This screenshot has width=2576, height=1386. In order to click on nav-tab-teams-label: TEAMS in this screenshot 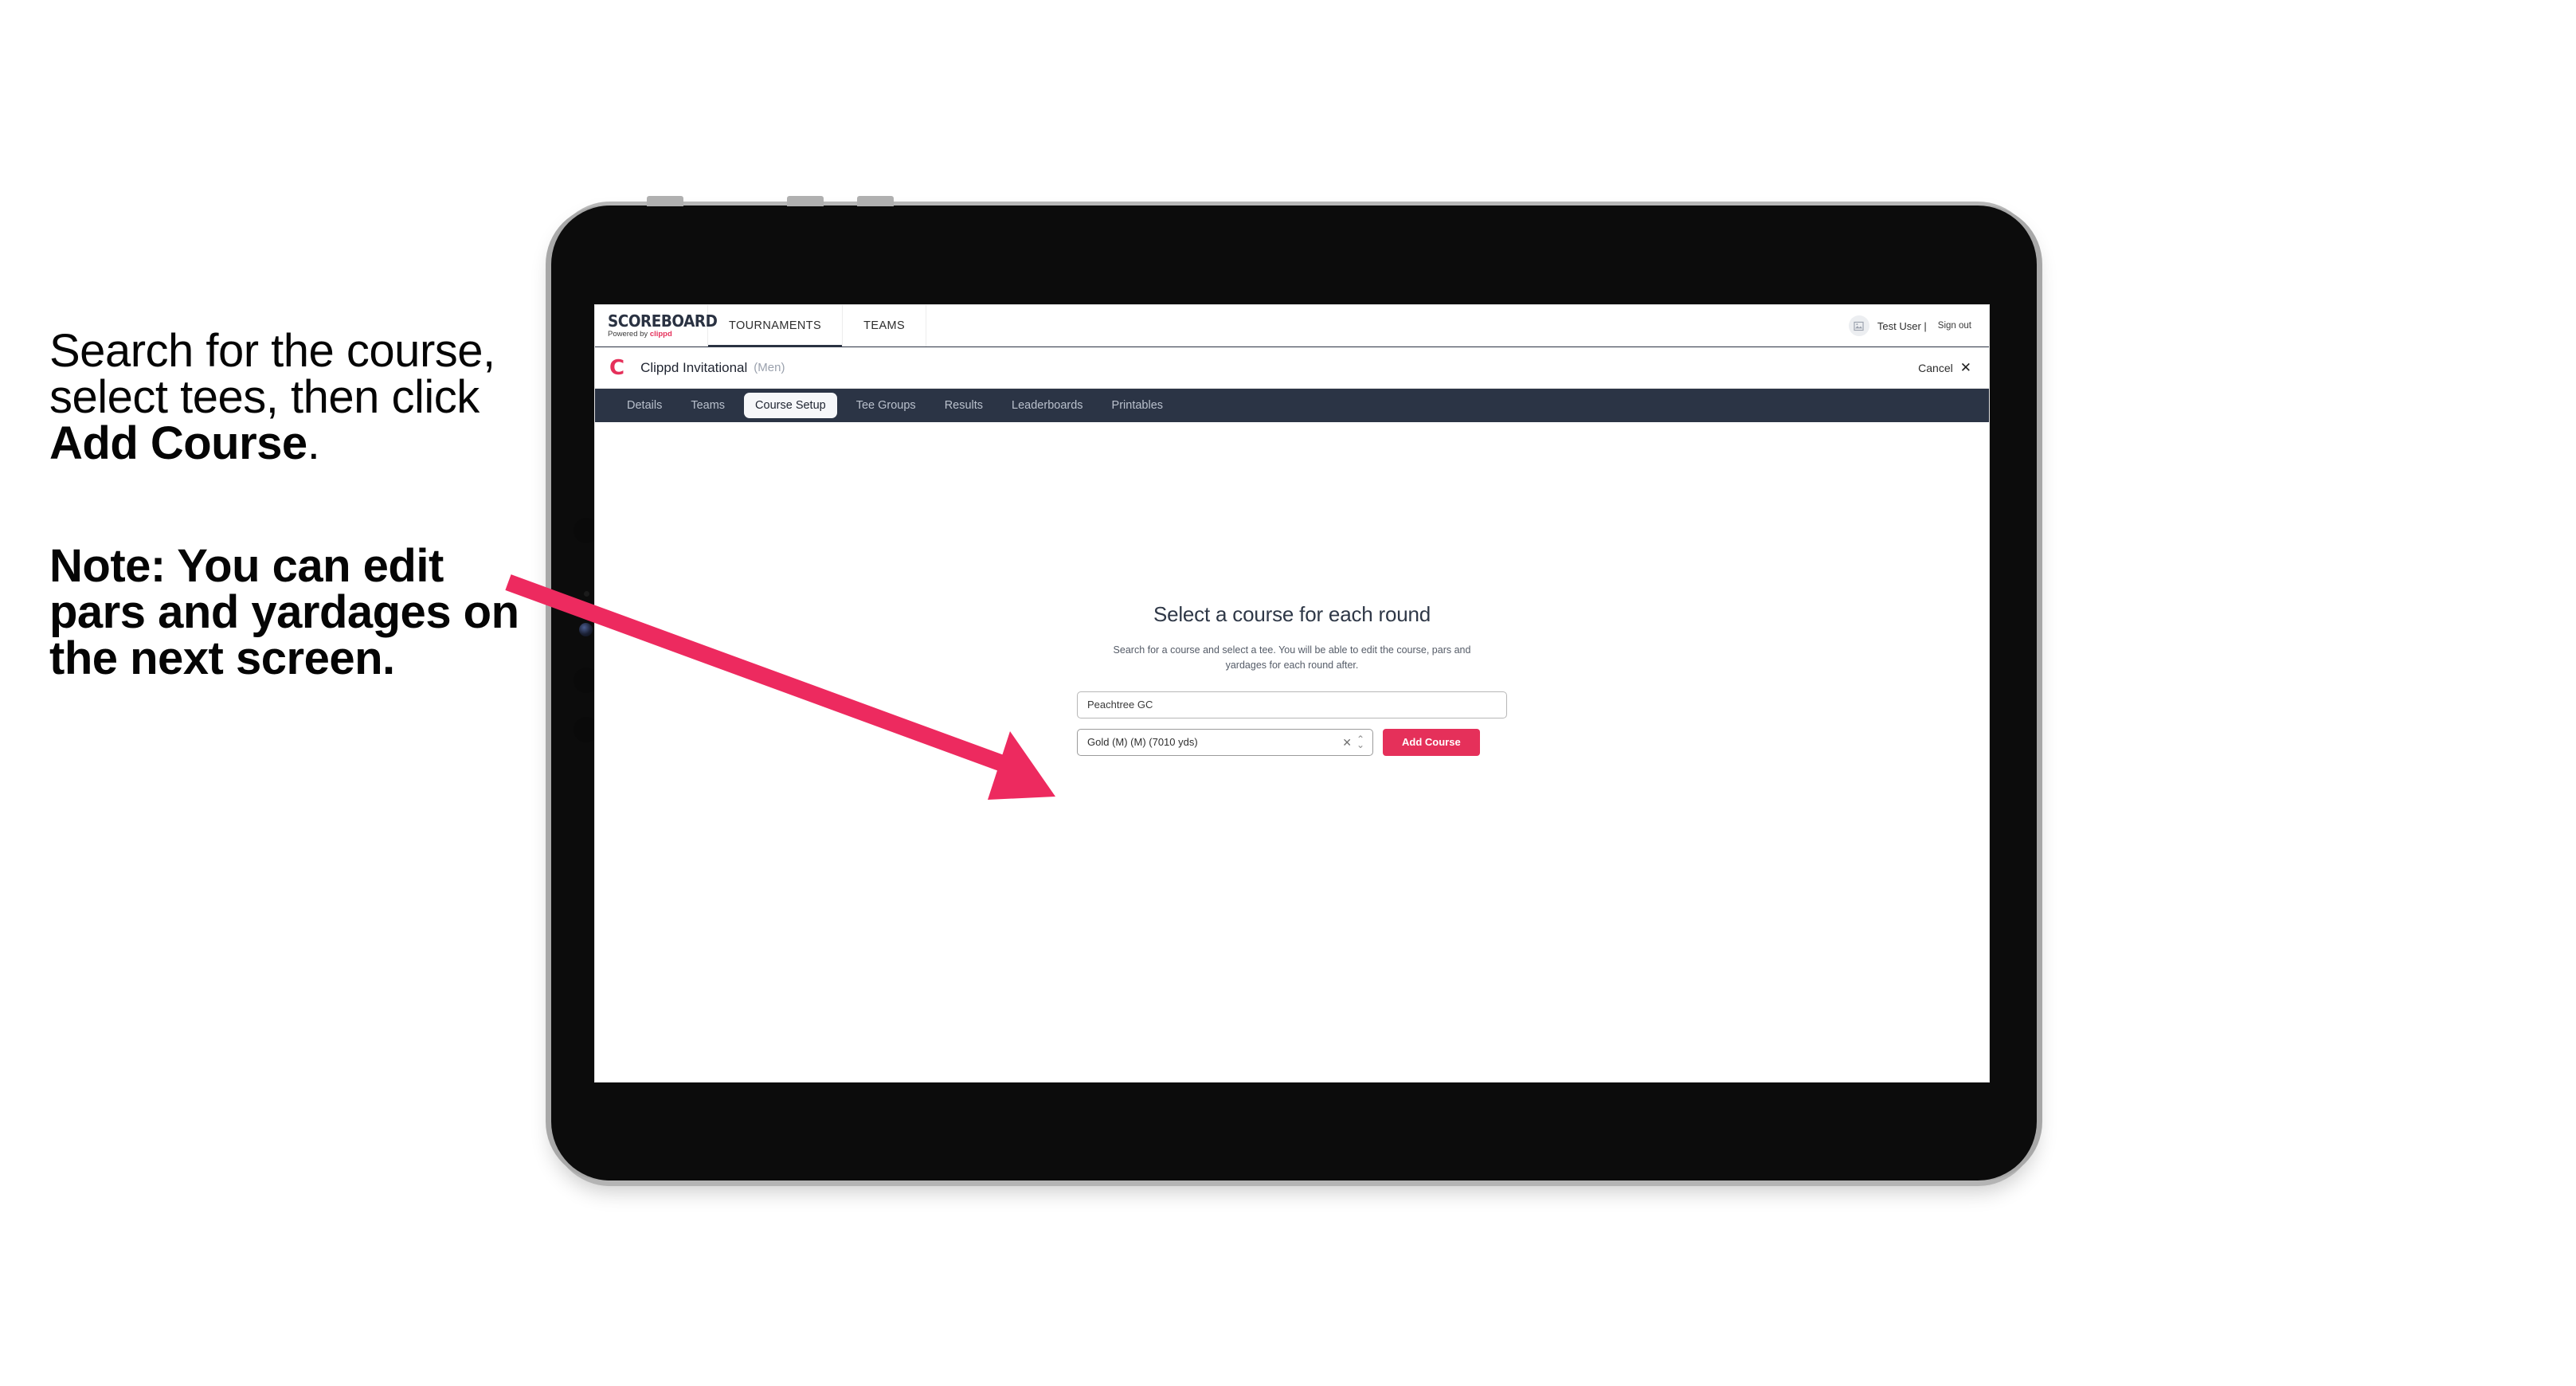, I will do `click(884, 325)`.